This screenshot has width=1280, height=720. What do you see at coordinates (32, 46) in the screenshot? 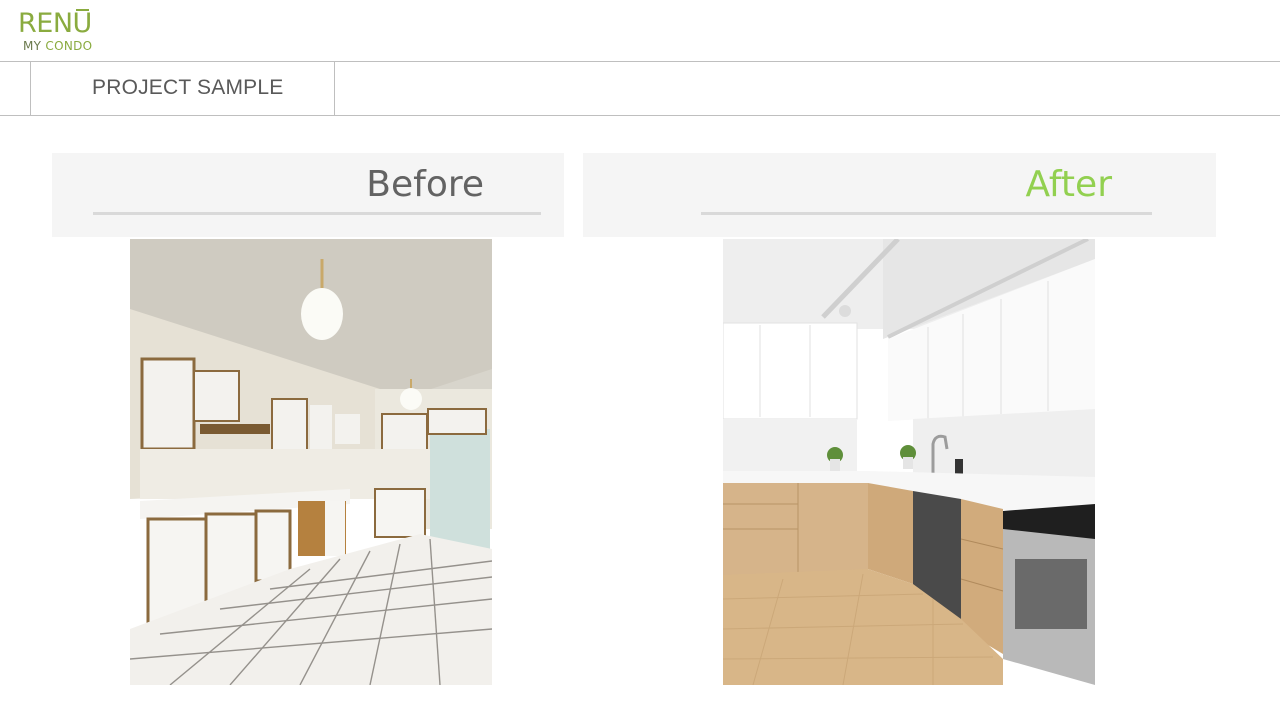
I see `logo-tagline-my: MY` at bounding box center [32, 46].